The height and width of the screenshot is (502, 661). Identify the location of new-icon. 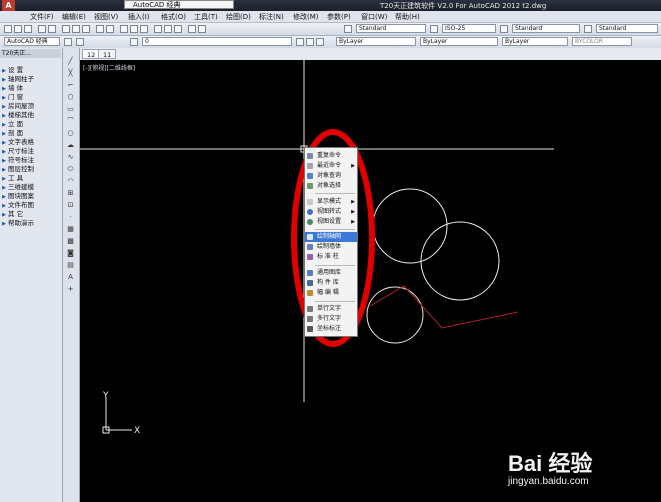
(8, 29).